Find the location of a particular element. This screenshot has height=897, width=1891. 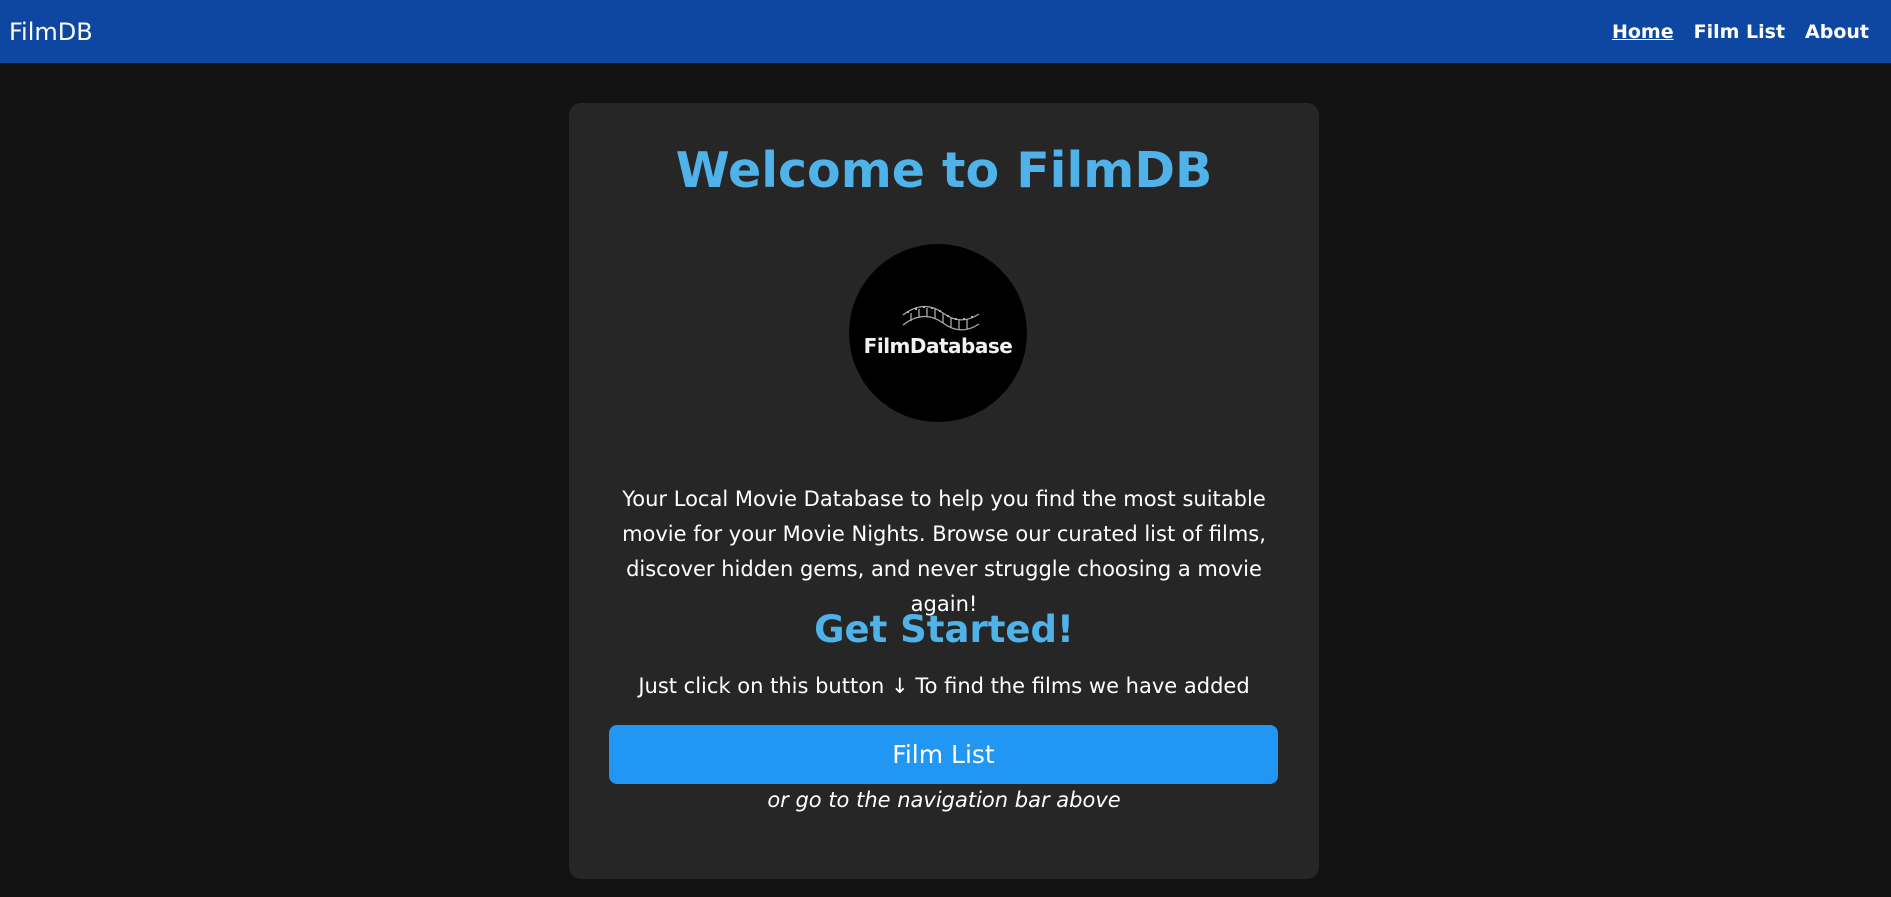

brand-link: FilmDB is located at coordinates (51, 32).